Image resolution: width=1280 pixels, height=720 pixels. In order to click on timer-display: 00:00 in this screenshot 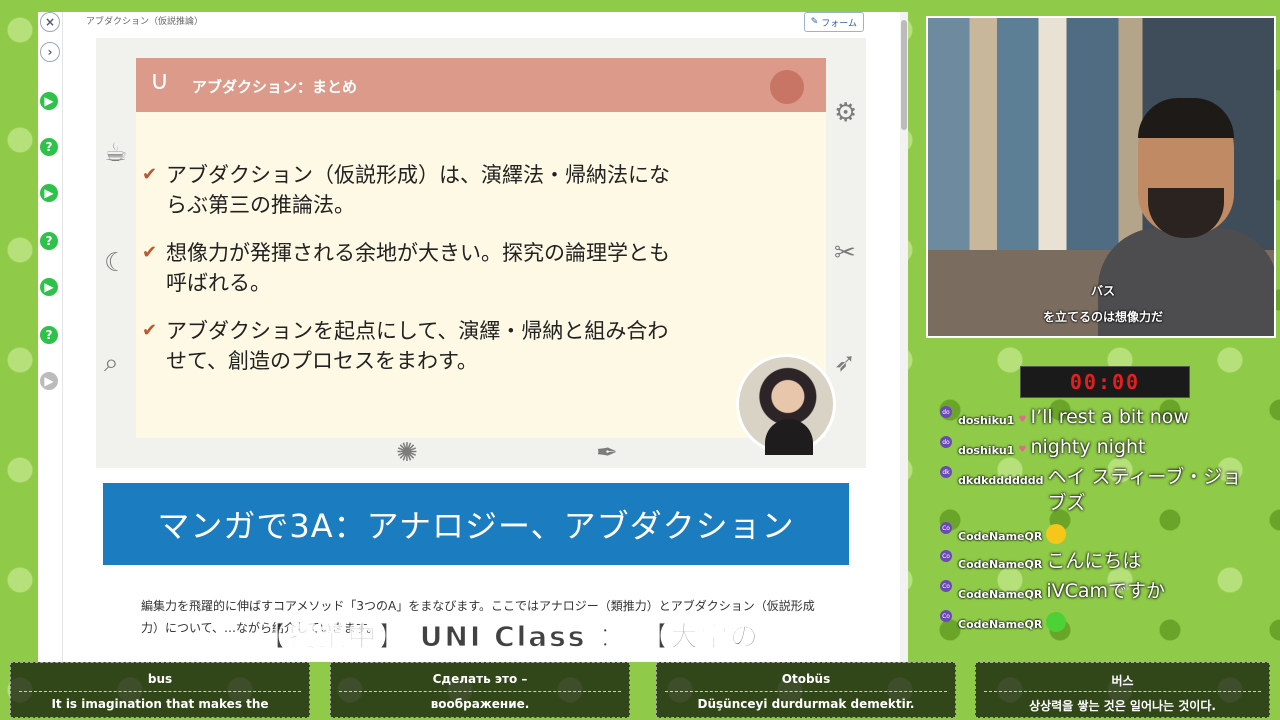, I will do `click(1105, 382)`.